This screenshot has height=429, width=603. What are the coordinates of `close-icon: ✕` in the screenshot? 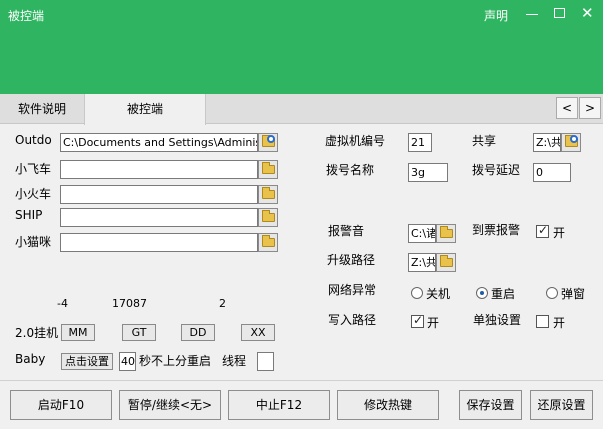 It's located at (587, 13).